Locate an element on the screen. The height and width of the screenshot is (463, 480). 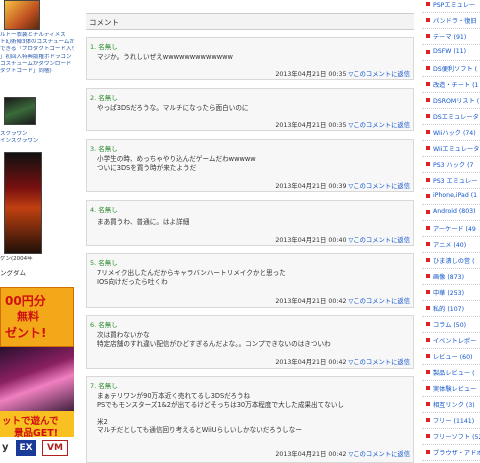
category-link: DSエミュレータ is located at coordinates (456, 116).